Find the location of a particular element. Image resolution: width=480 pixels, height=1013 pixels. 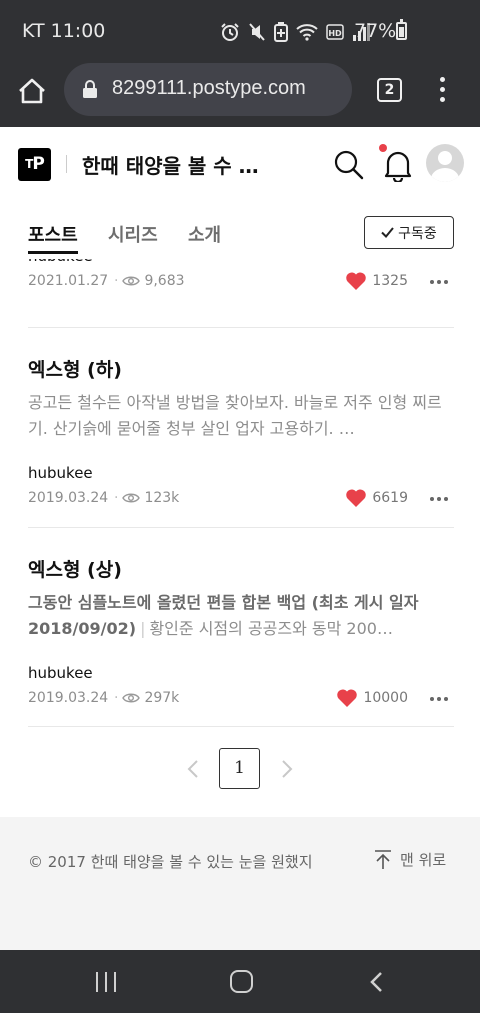

back-to-top-button: 맨 위로 is located at coordinates (410, 859).